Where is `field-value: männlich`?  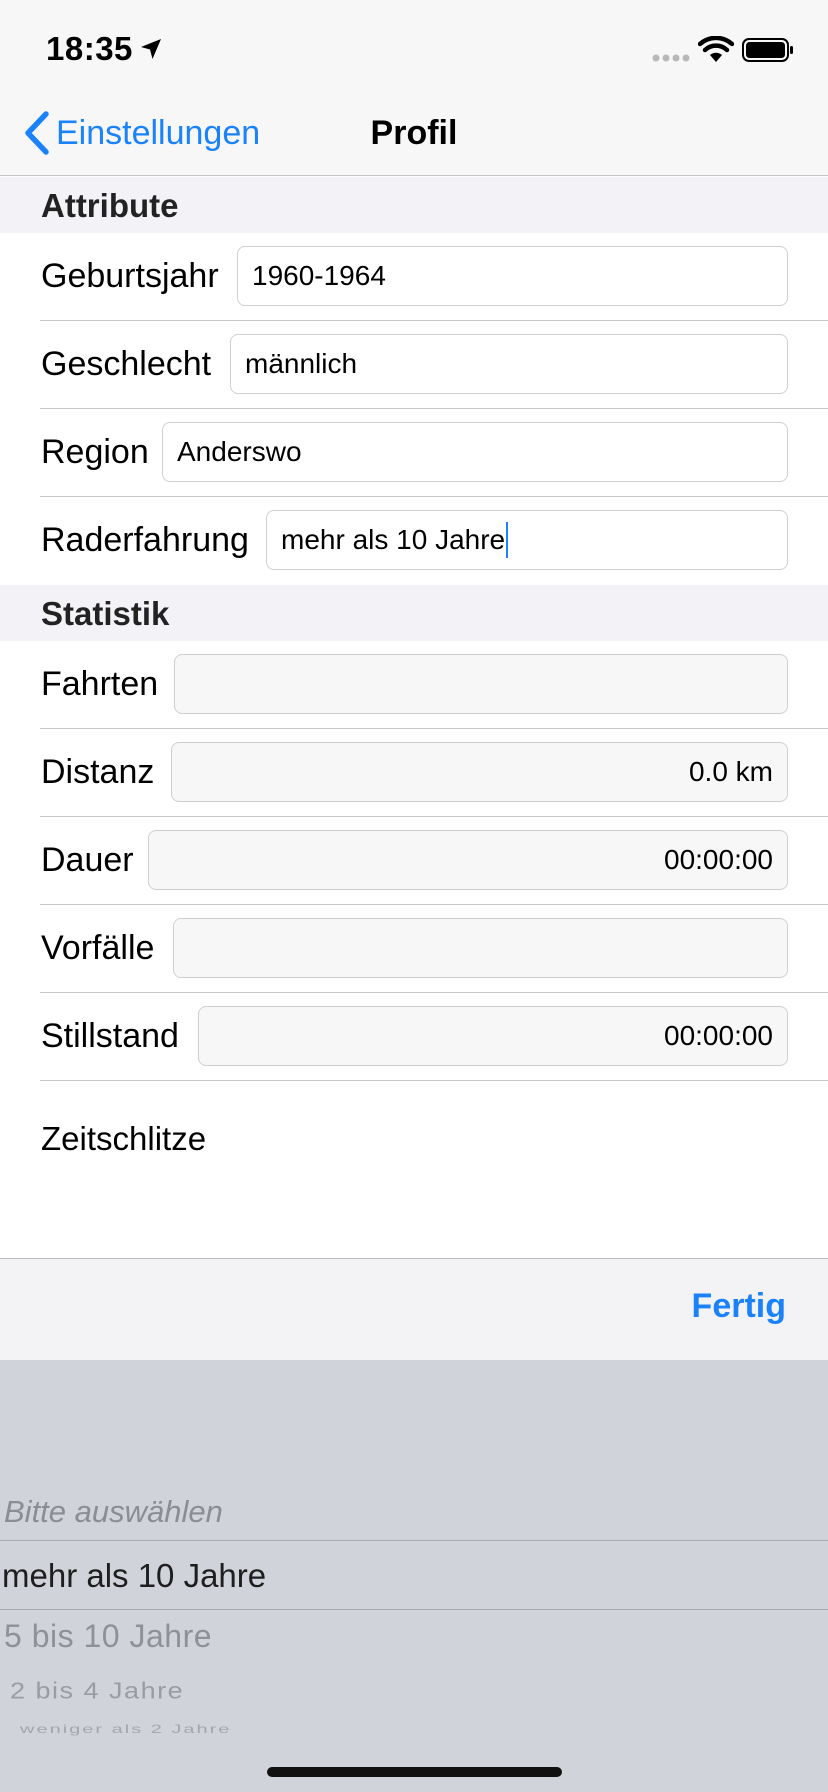
field-value: männlich is located at coordinates (301, 363).